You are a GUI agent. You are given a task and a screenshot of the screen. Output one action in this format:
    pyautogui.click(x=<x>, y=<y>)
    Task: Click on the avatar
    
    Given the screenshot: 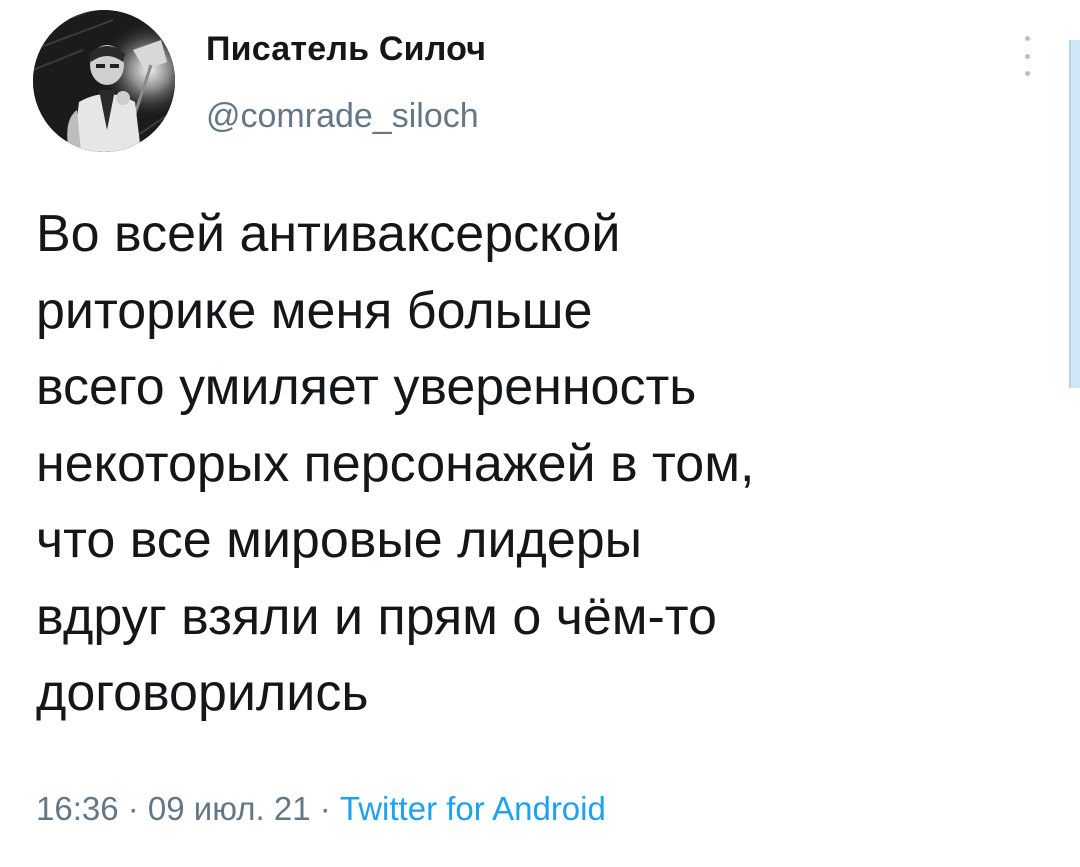 What is the action you would take?
    pyautogui.click(x=104, y=81)
    